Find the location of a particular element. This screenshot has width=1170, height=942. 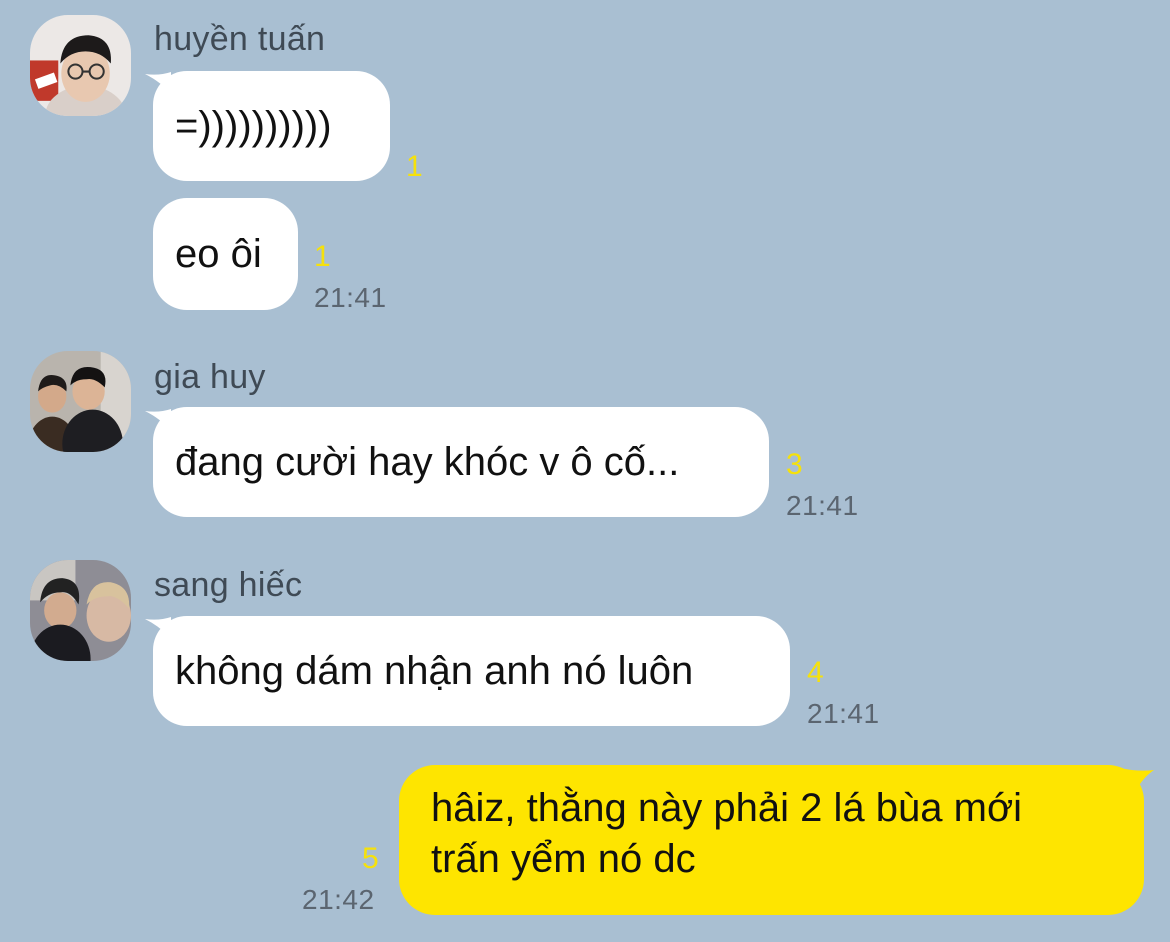

message-text: không dám nhận anh nó luôn is located at coordinates (434, 670).